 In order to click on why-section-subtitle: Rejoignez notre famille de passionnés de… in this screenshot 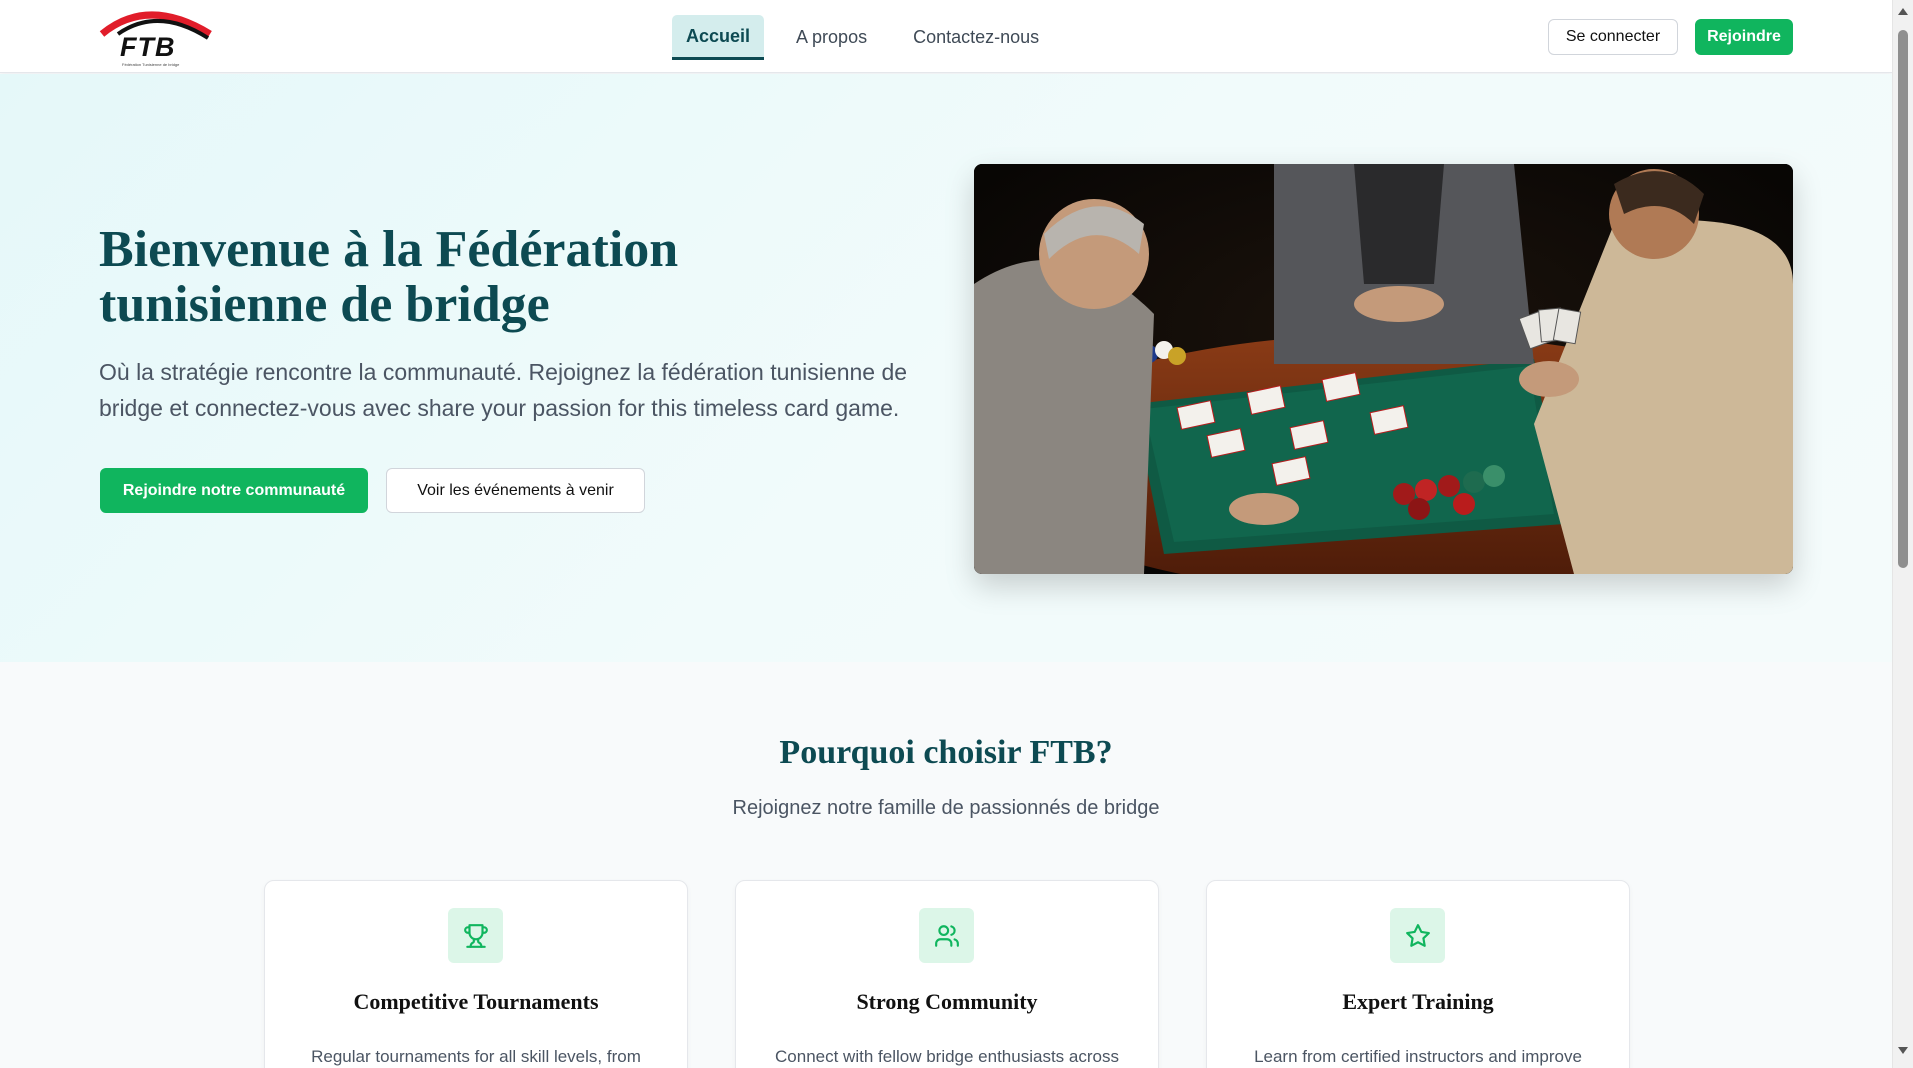, I will do `click(946, 808)`.